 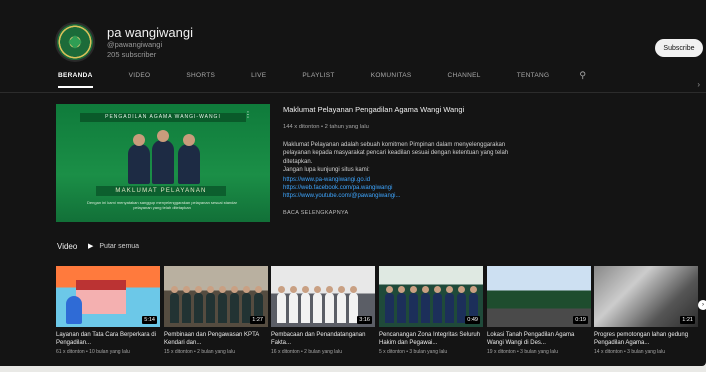 What do you see at coordinates (687, 320) in the screenshot?
I see `video-duration: 1:21` at bounding box center [687, 320].